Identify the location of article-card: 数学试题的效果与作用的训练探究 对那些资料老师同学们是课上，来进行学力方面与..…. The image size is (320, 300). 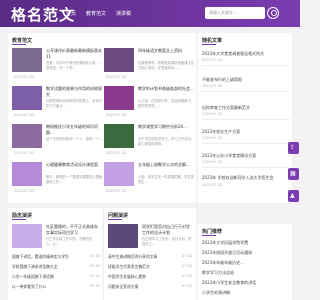
(58, 102).